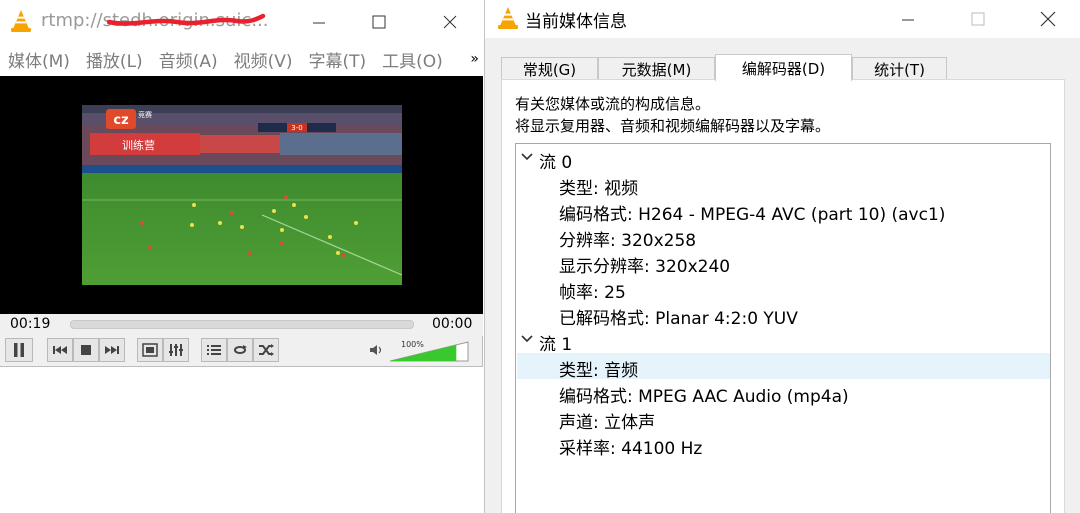  Describe the element at coordinates (783, 211) in the screenshot. I see `tree-item: 编码格式: H264 - MPEG-4 AVC (part 10) (avc1)` at that location.